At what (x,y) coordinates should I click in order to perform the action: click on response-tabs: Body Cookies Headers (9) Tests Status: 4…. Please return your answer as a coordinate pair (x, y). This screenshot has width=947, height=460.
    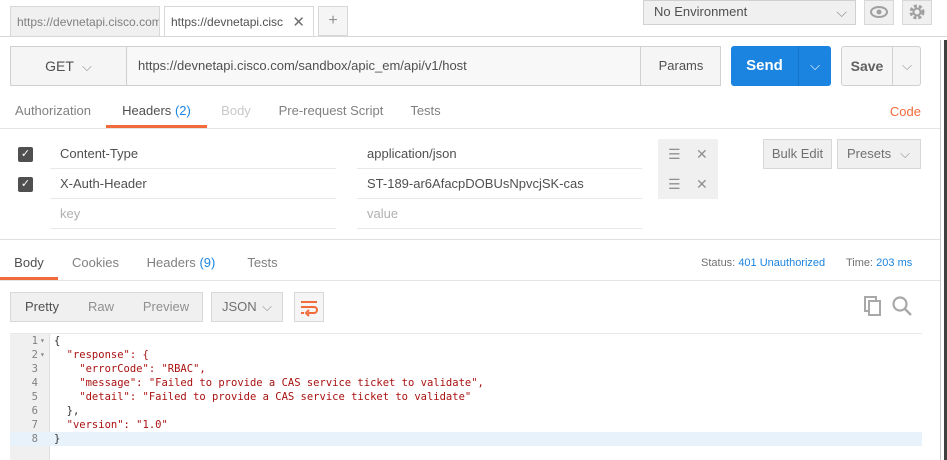
    Looking at the image, I should click on (473, 264).